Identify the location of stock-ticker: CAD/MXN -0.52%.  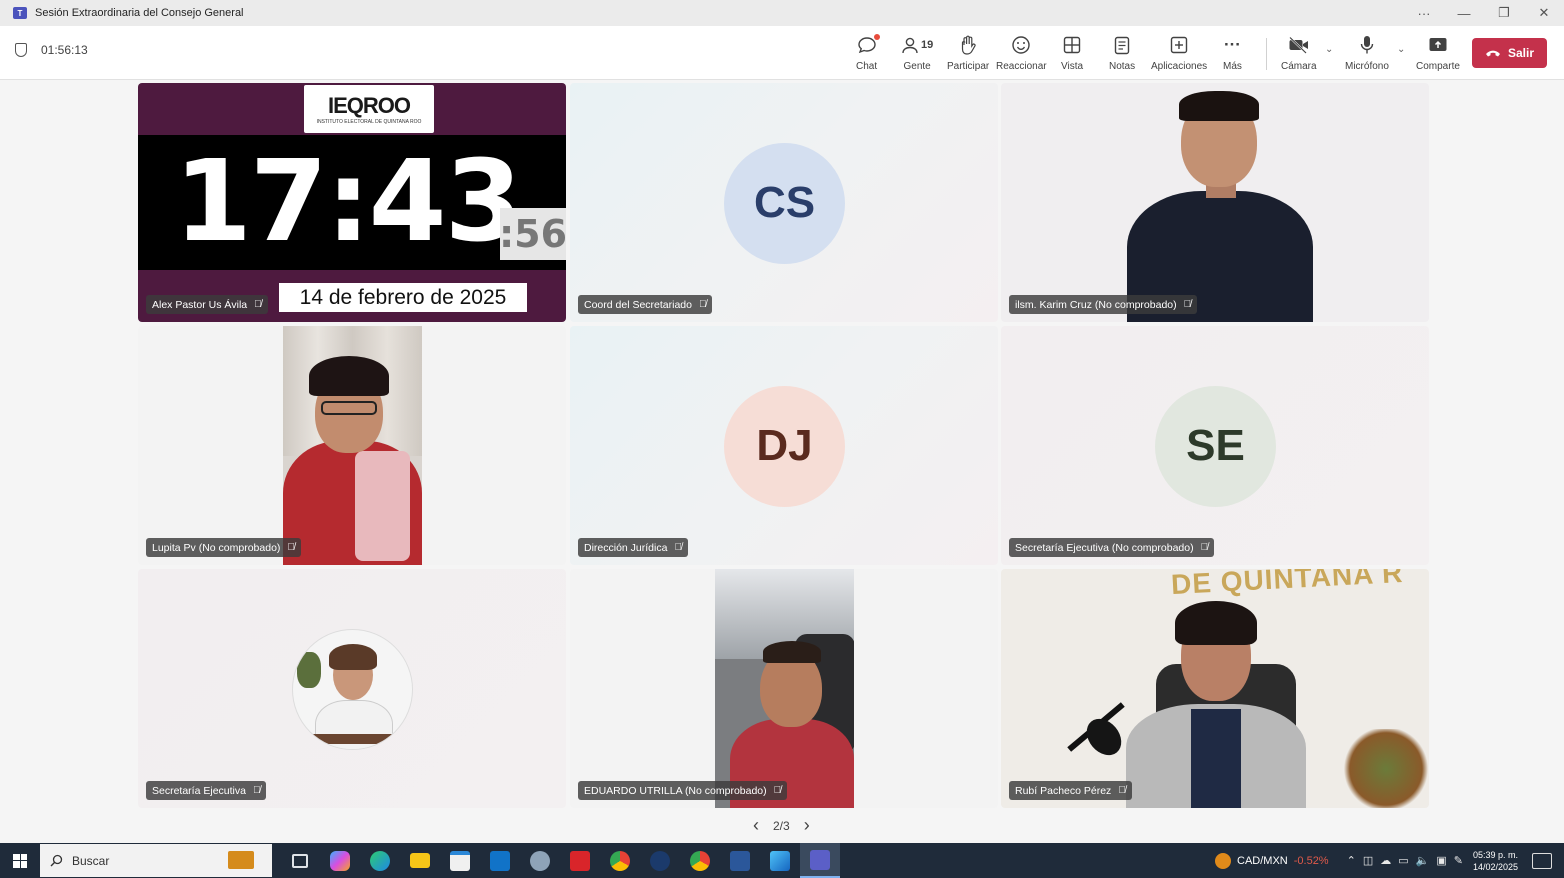
(1272, 860).